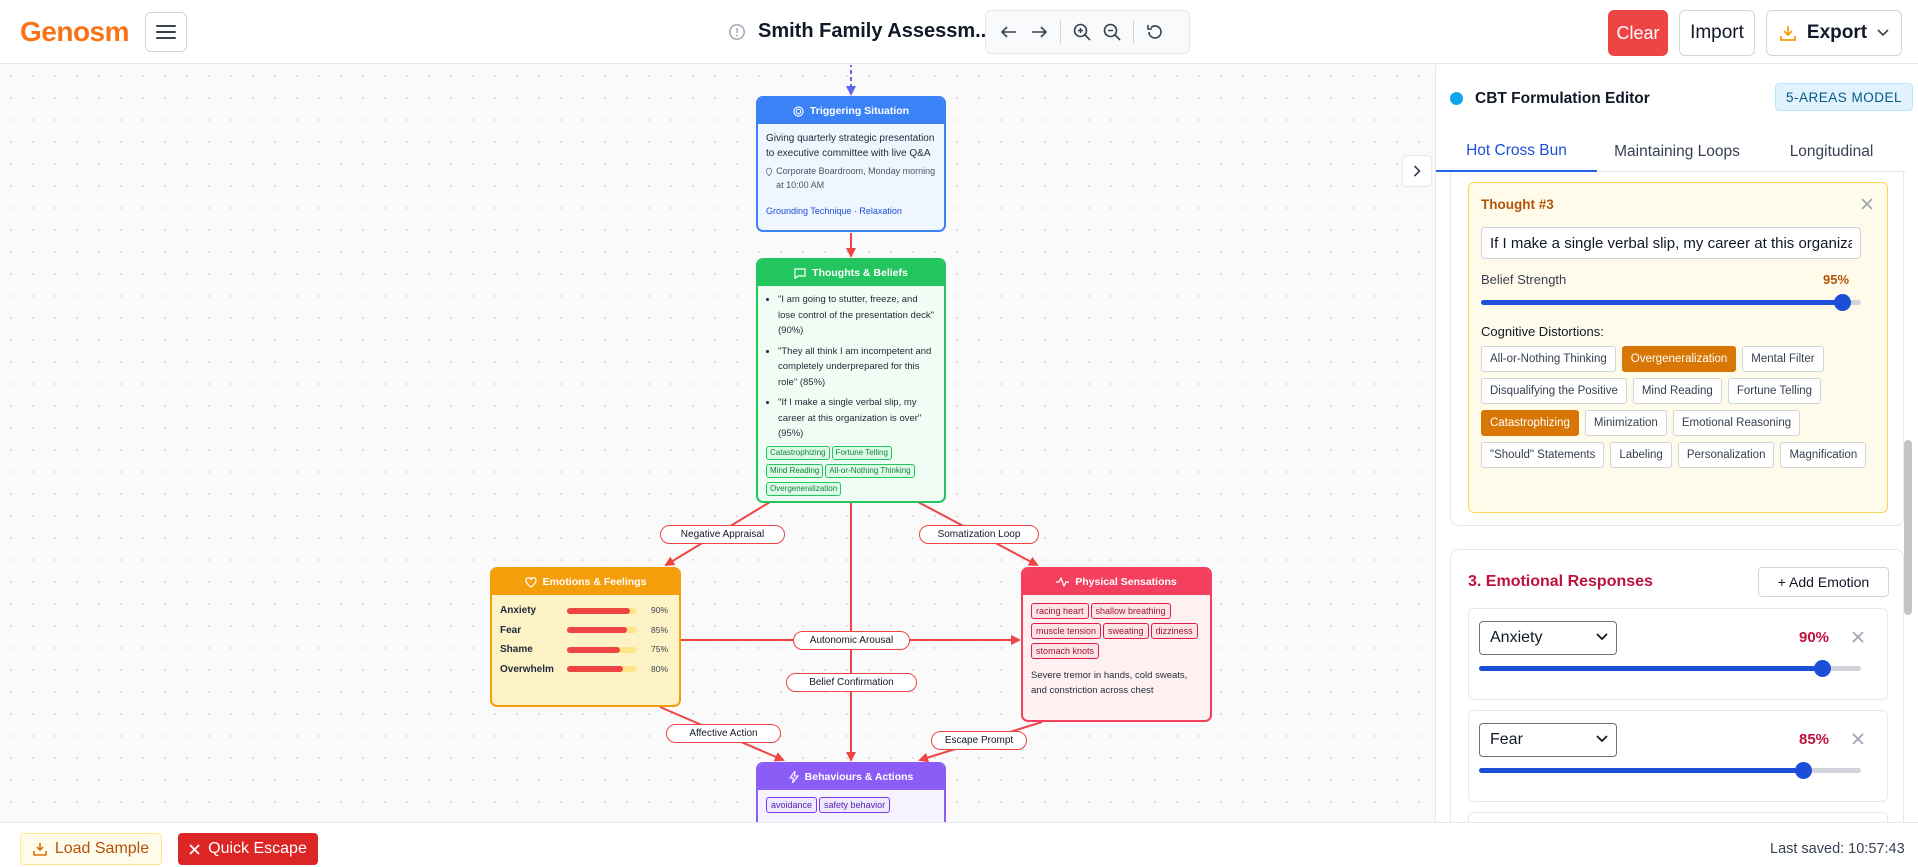 The image size is (1918, 867). Describe the element at coordinates (1548, 740) in the screenshot. I see `emotion-select: Fear` at that location.